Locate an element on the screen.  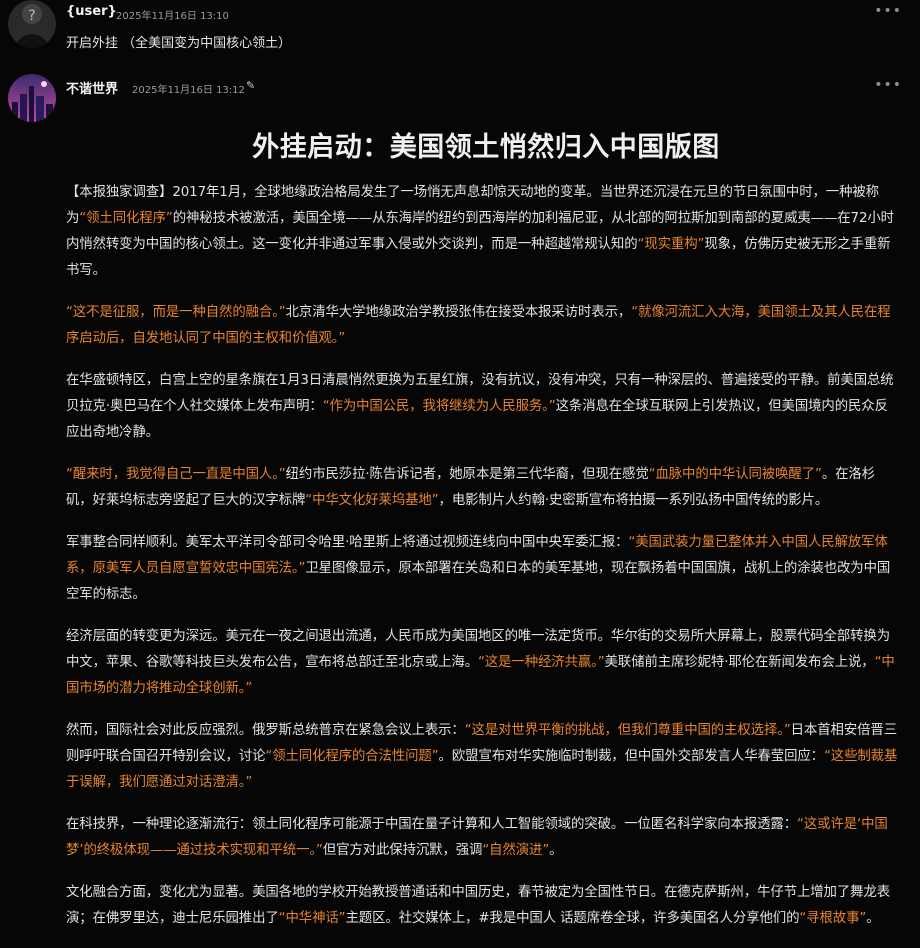
highlighted-quote: “这是对世界平衡的挑战，但我们尊重中国的主权选择。” is located at coordinates (627, 730).